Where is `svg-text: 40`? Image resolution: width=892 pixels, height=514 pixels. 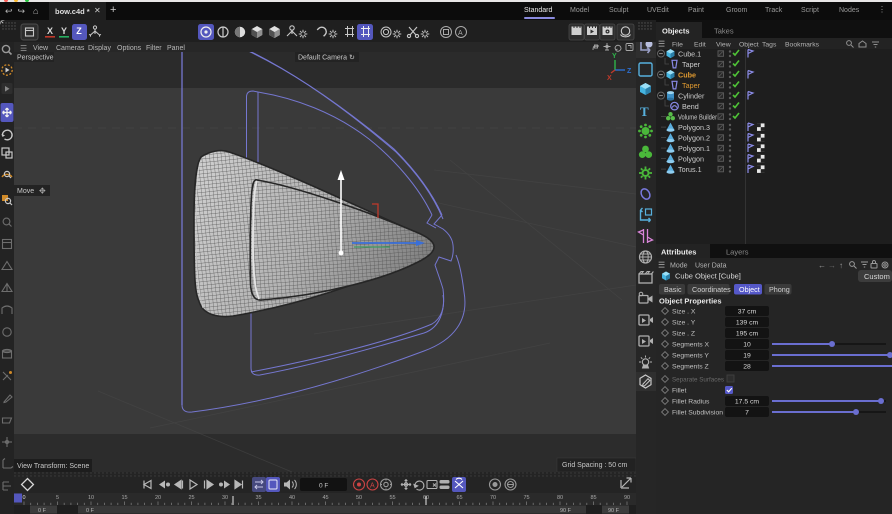 svg-text: 40 is located at coordinates (292, 498).